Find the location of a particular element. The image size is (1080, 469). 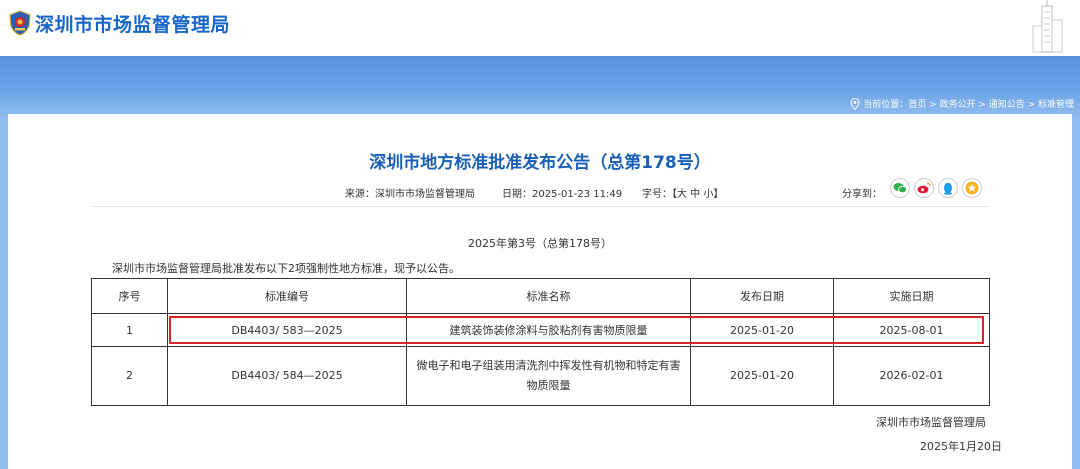

weibo-icon is located at coordinates (924, 188).